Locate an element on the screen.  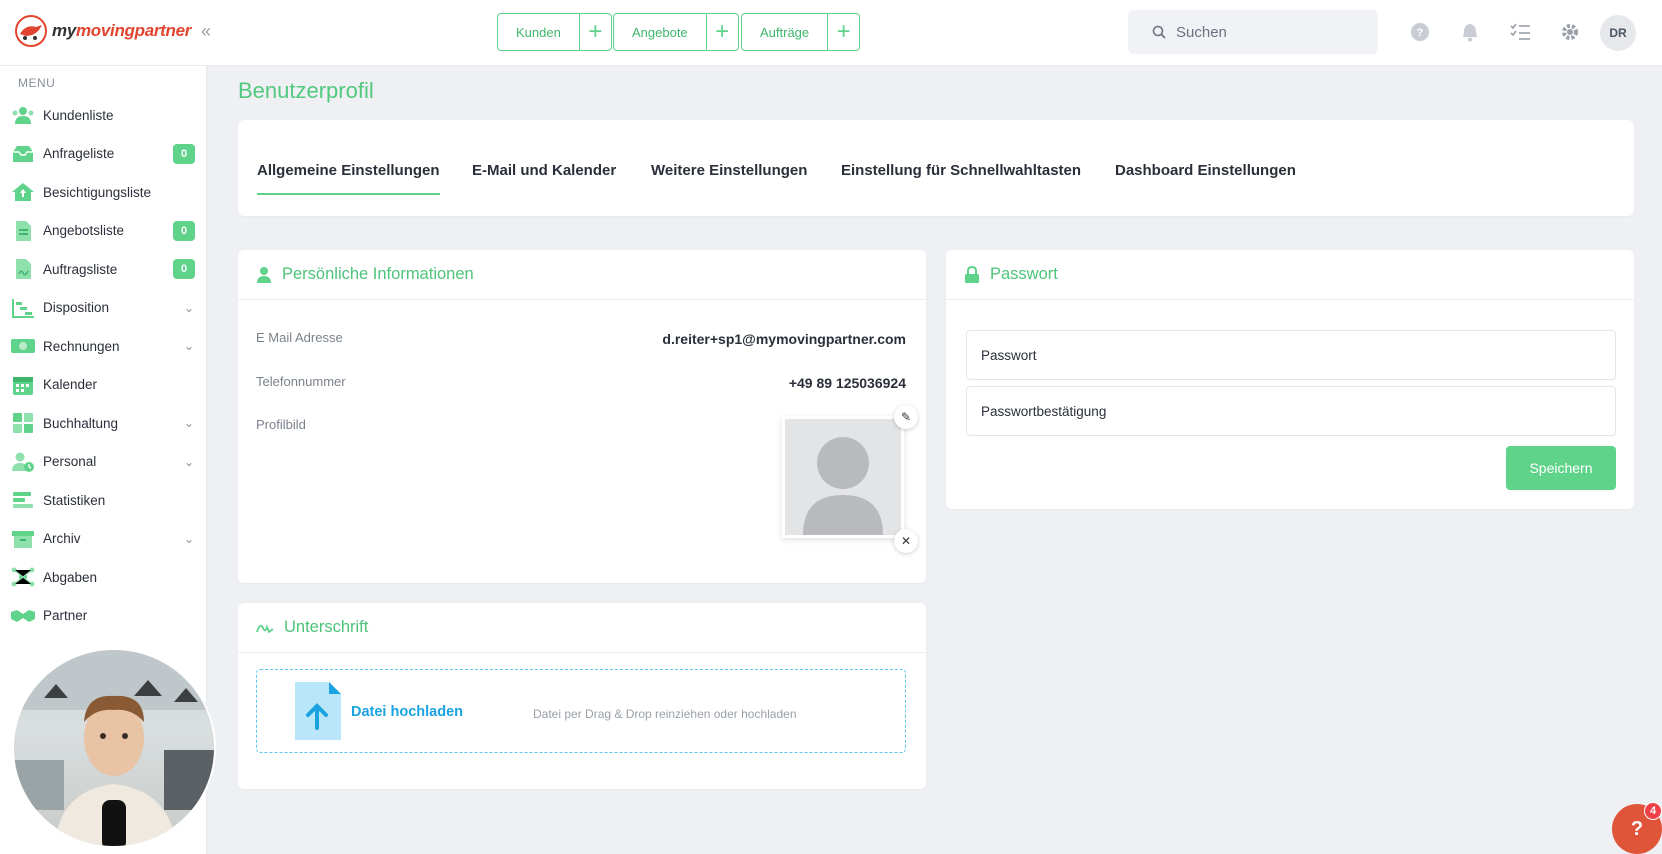
presenter-video-frame is located at coordinates (114, 748).